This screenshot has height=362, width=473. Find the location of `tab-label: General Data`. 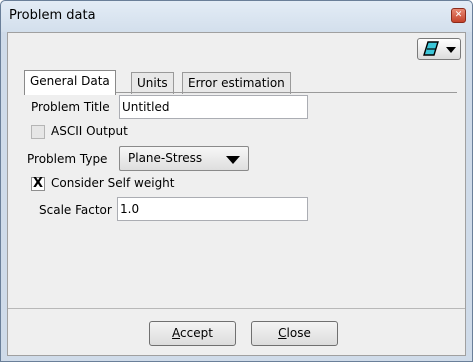

tab-label: General Data is located at coordinates (70, 81).